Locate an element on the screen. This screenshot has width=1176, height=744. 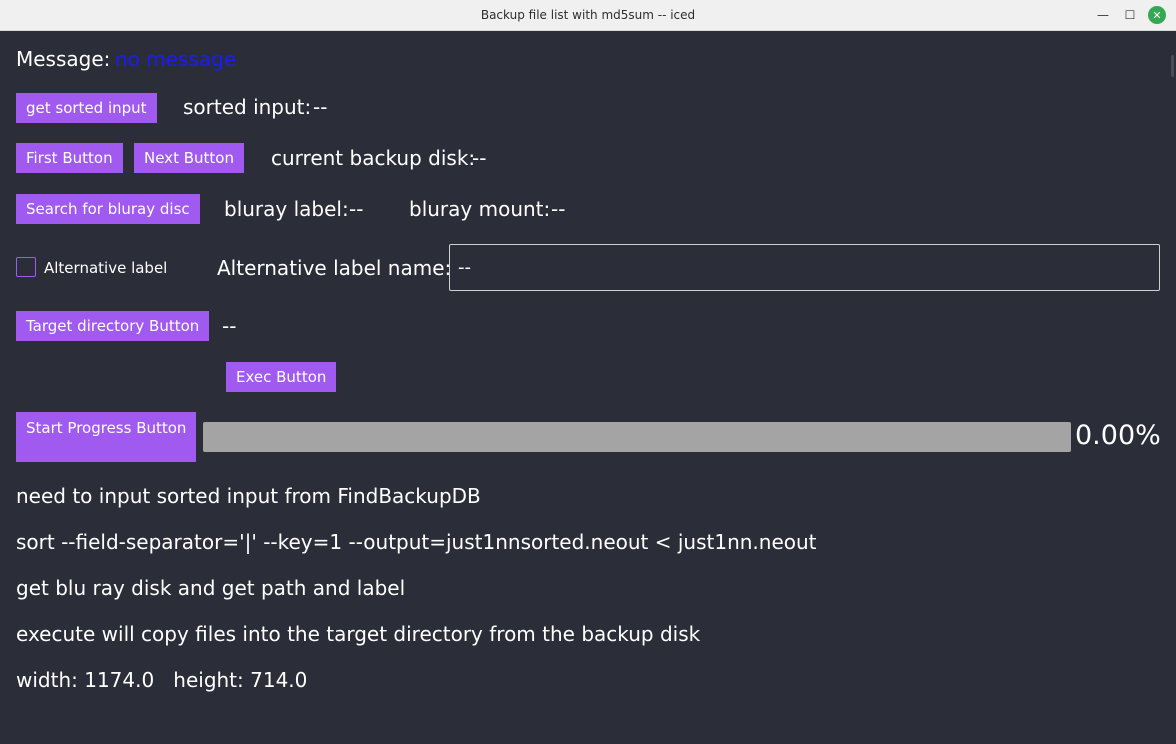
alternative-label-name-label: Alternative label name: is located at coordinates (334, 268).